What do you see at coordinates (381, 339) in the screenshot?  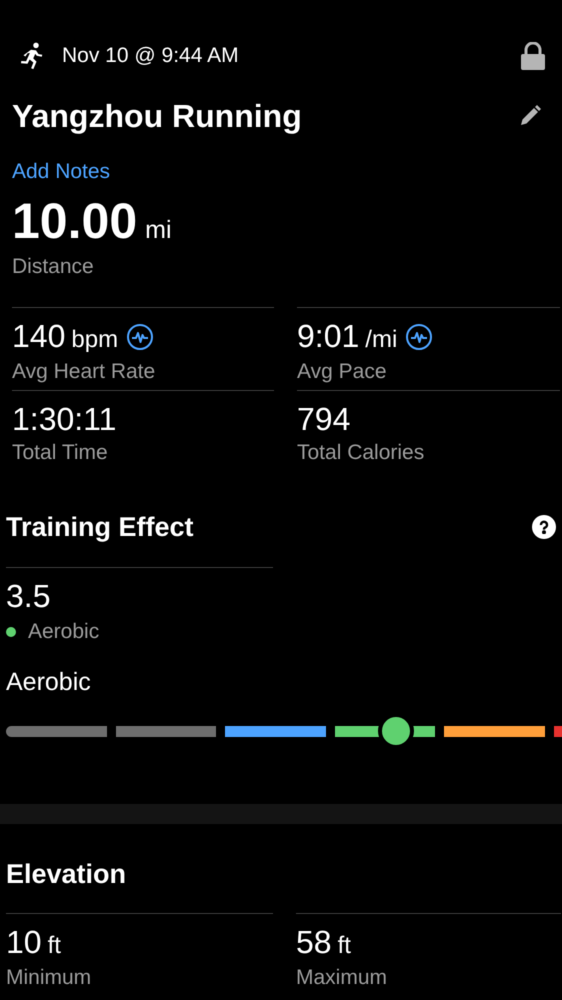 I see `stat-unit: /mi` at bounding box center [381, 339].